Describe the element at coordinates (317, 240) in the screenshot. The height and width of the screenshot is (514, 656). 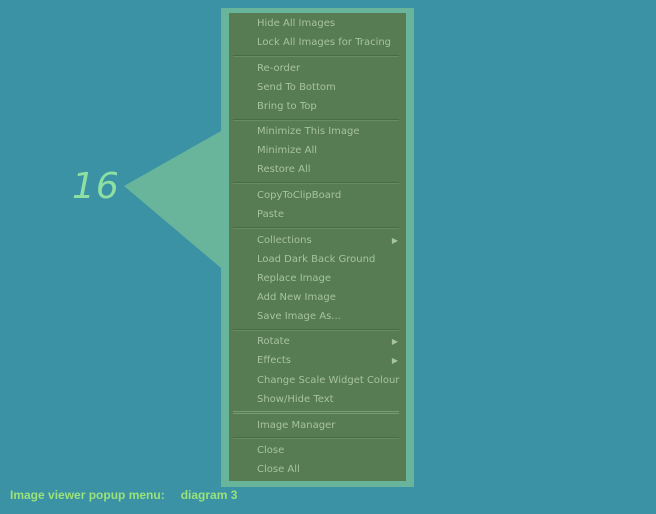
I see `menu-item-collections: Collections ▶` at that location.